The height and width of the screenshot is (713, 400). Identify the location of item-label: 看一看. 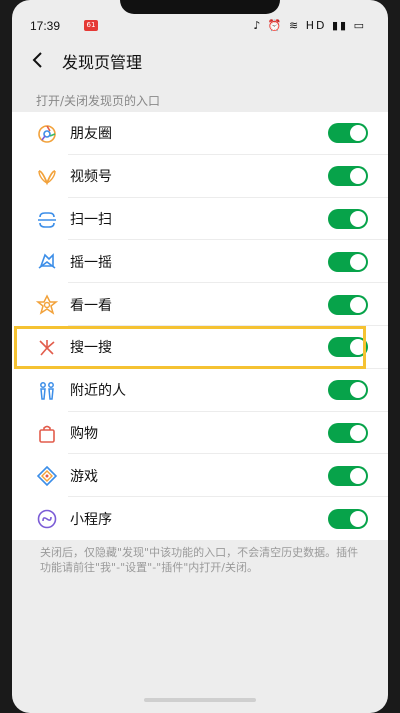
(91, 305).